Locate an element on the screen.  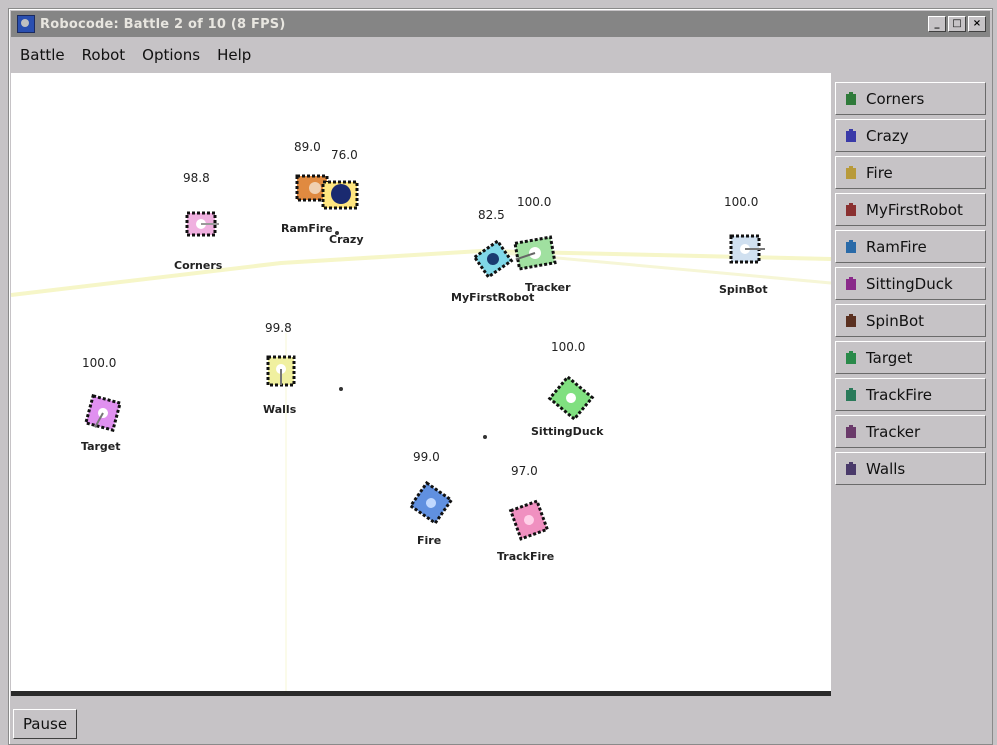
robot-button-trackfire: TrackFire is located at coordinates (910, 394).